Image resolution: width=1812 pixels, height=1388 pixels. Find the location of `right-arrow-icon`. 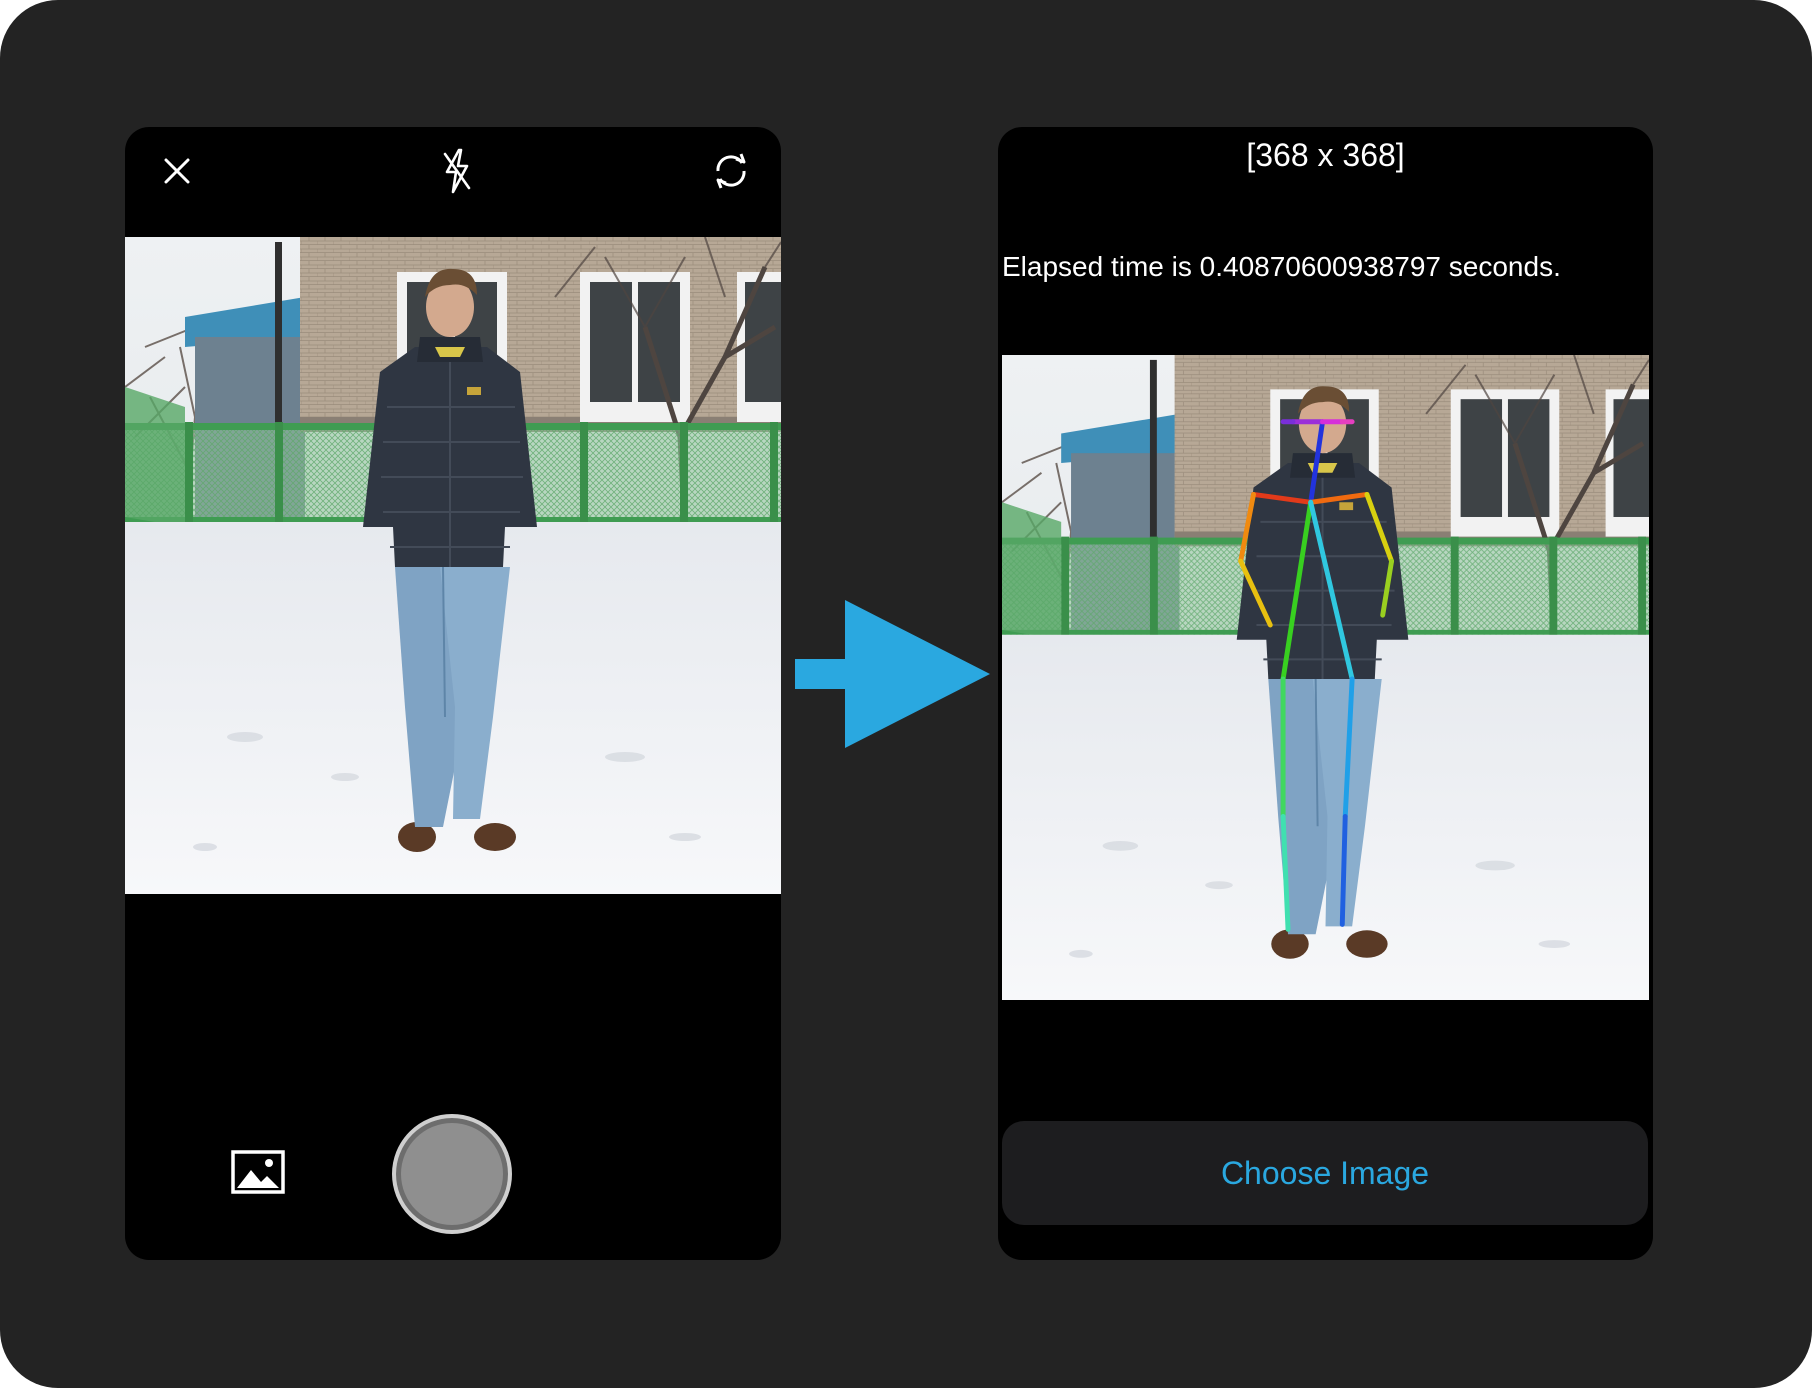

right-arrow-icon is located at coordinates (892, 674).